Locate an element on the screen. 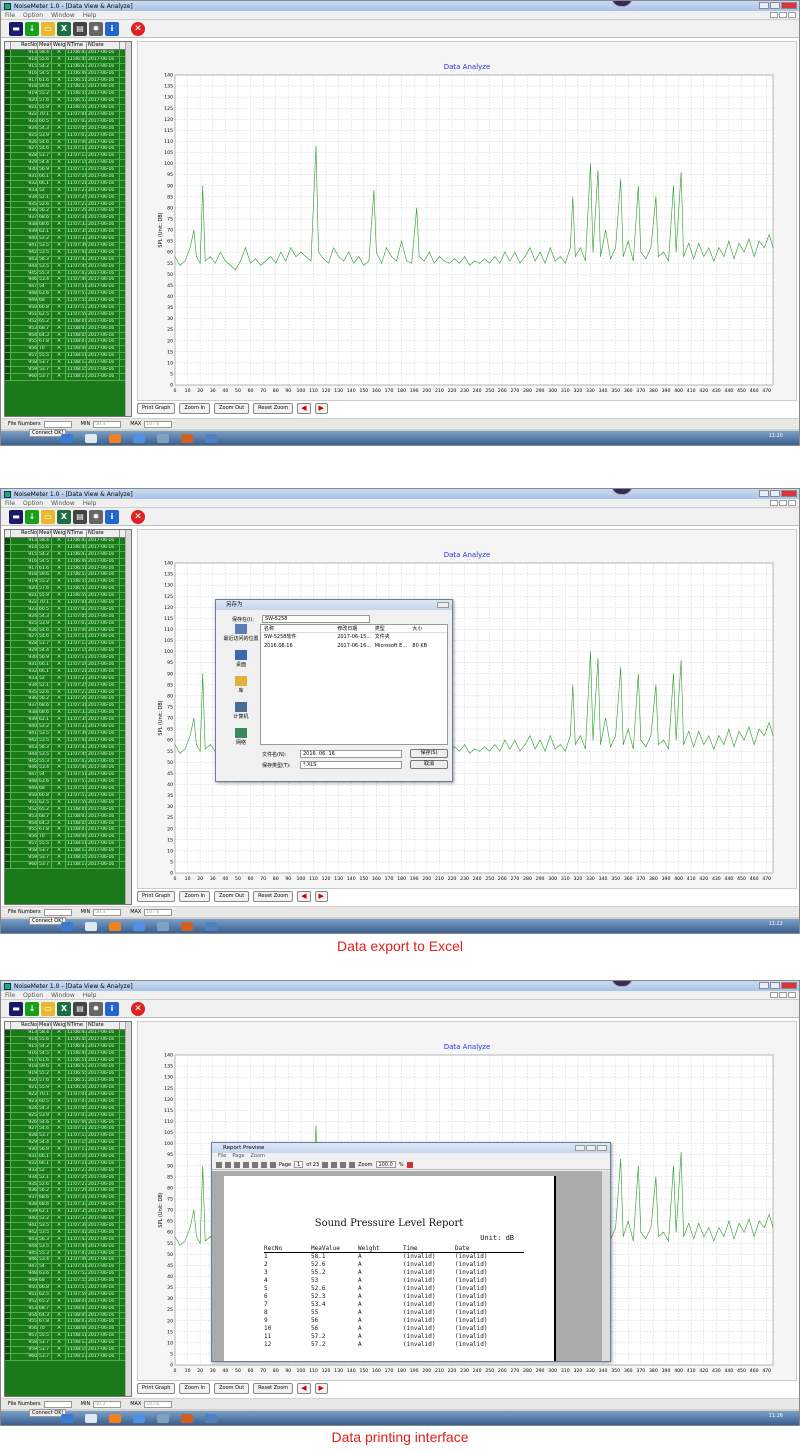 The height and width of the screenshot is (1453, 800). close-button is located at coordinates (789, 5).